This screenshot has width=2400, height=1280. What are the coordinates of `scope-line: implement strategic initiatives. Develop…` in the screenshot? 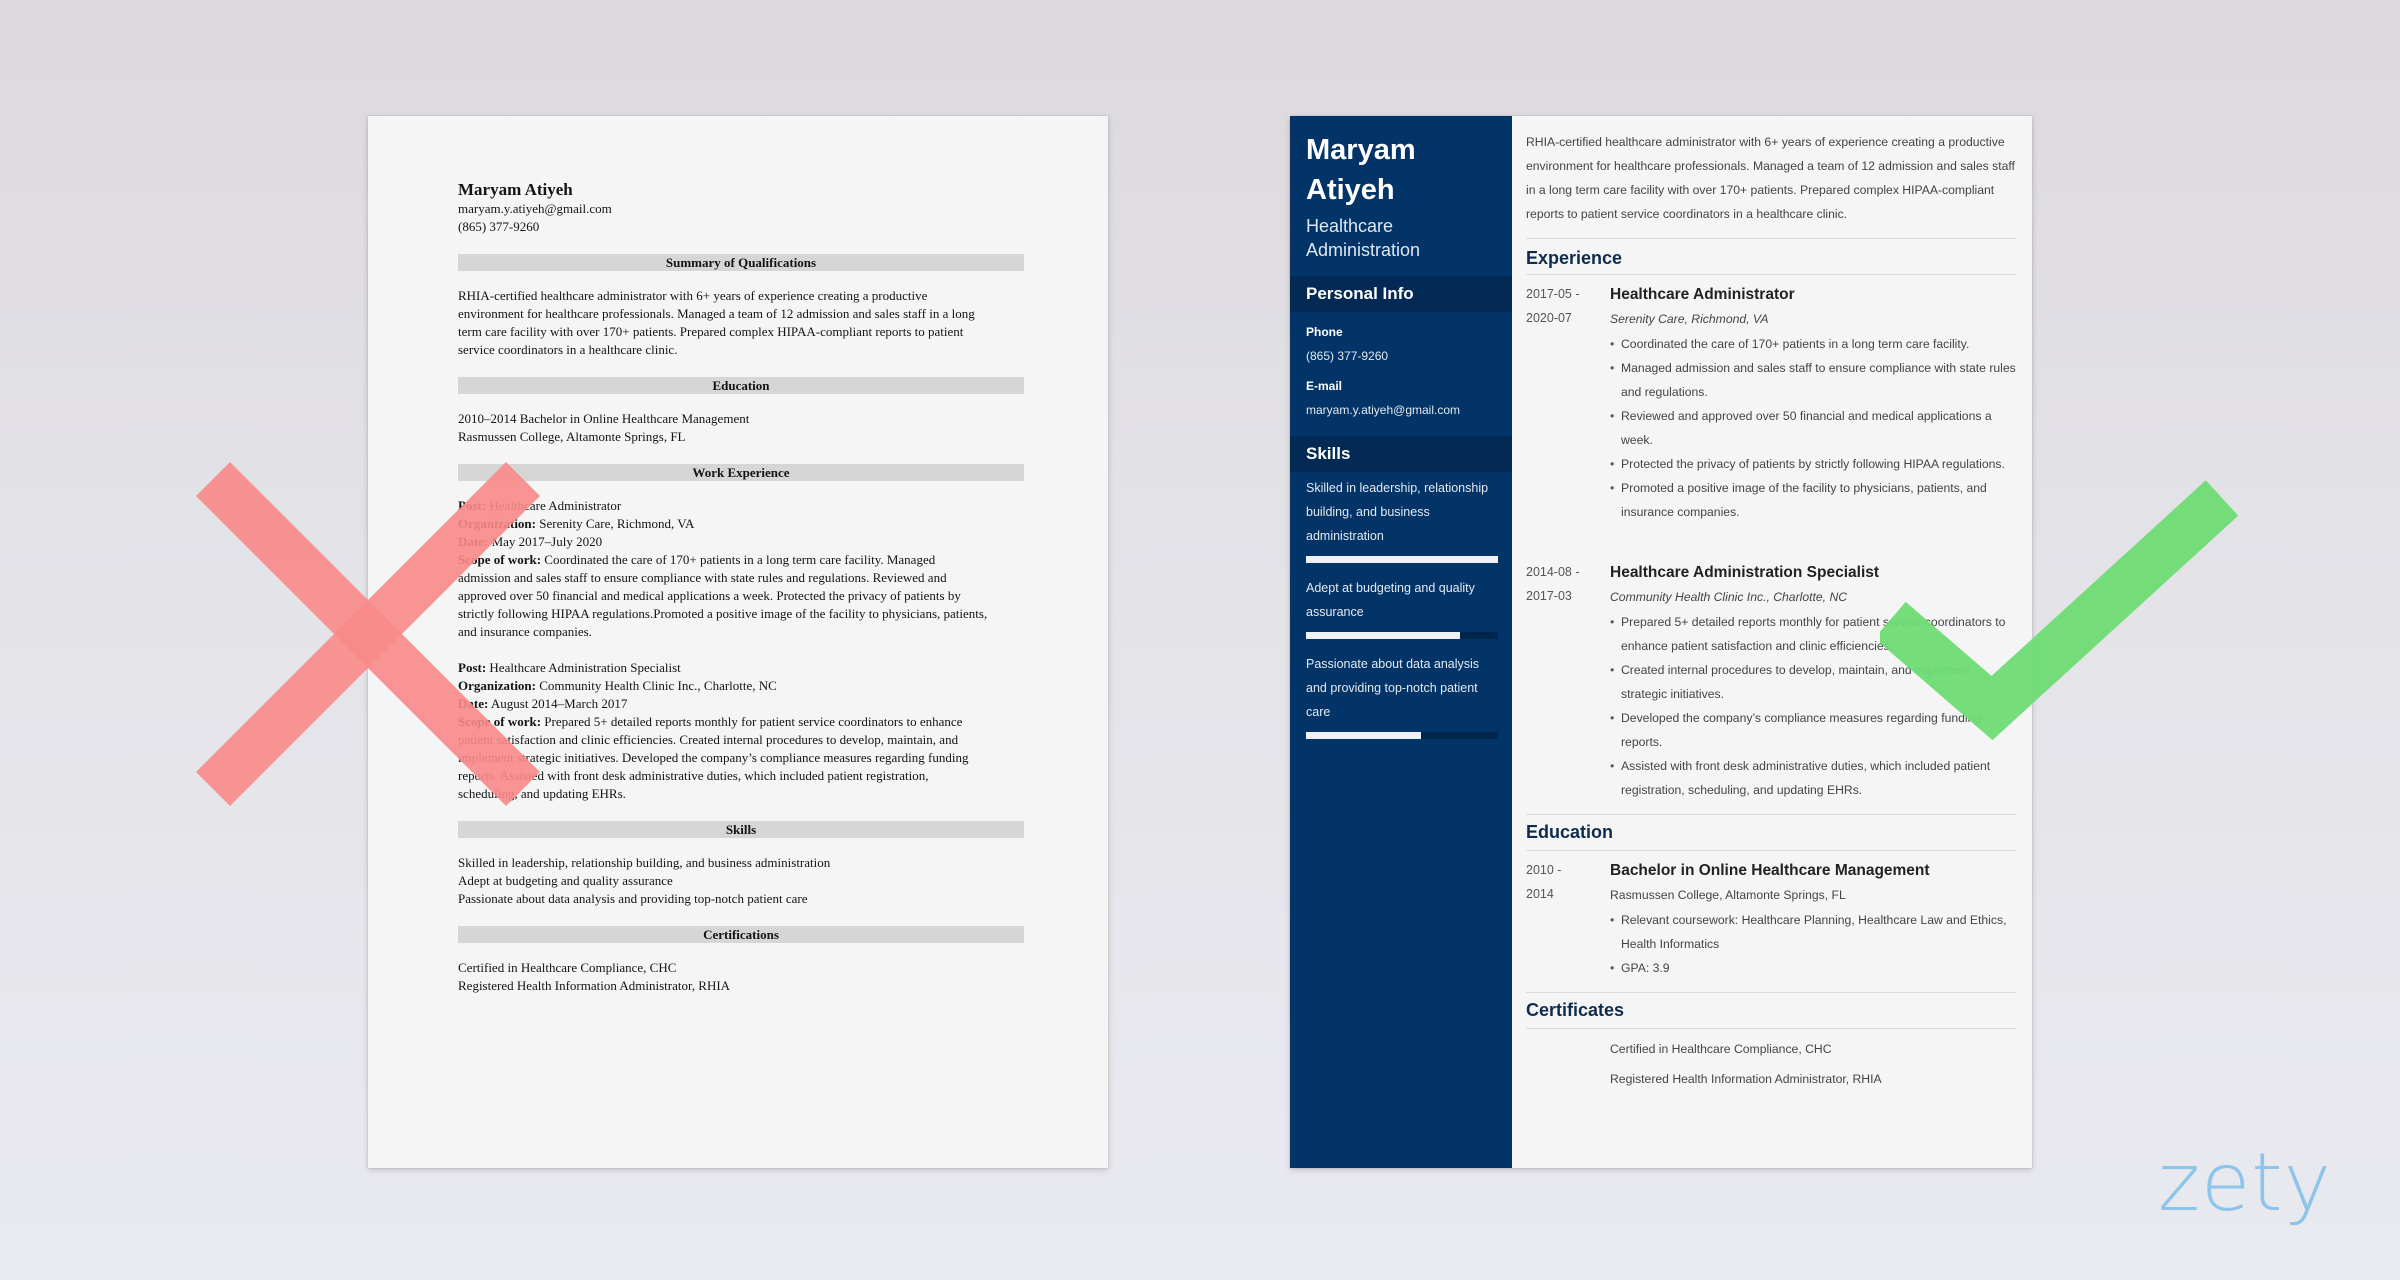 It's located at (713, 757).